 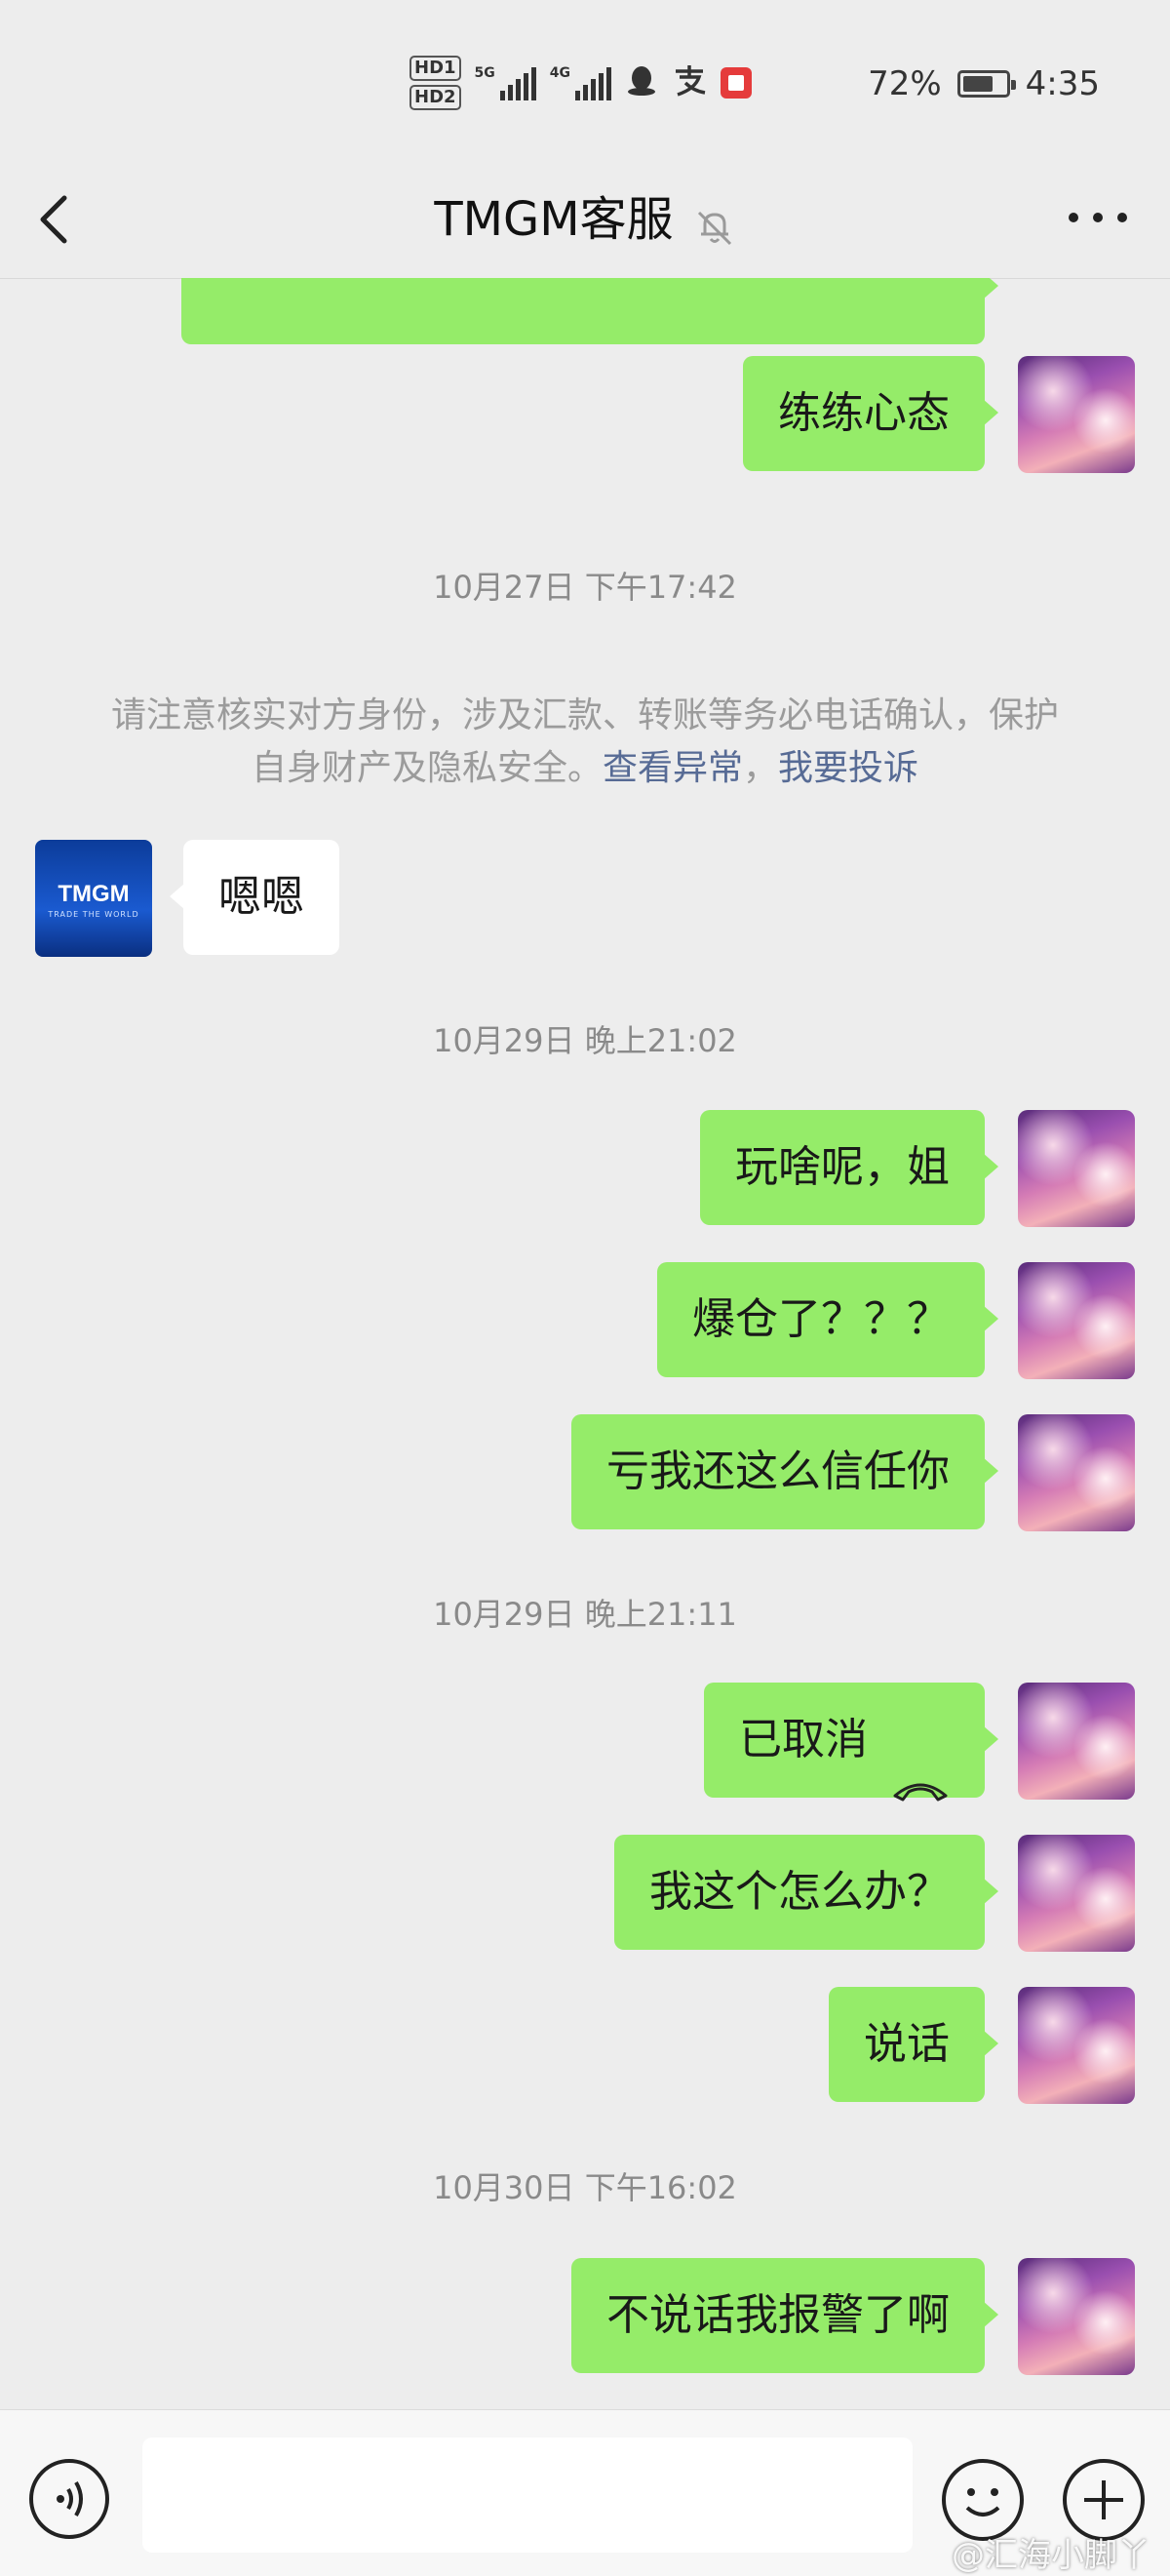 I want to click on timestamp: 10月30日 下午16:02, so click(x=585, y=2187).